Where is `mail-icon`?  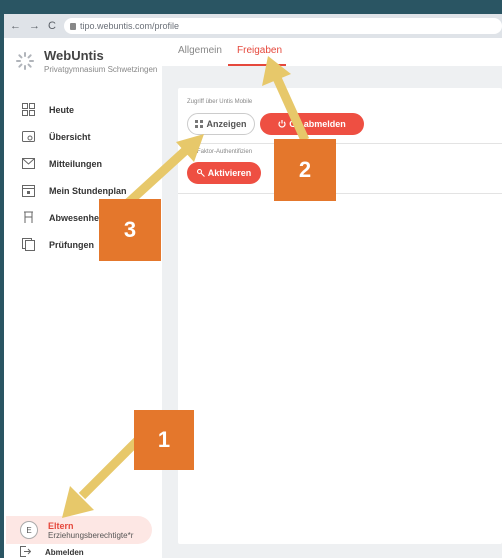
mail-icon is located at coordinates (28, 163).